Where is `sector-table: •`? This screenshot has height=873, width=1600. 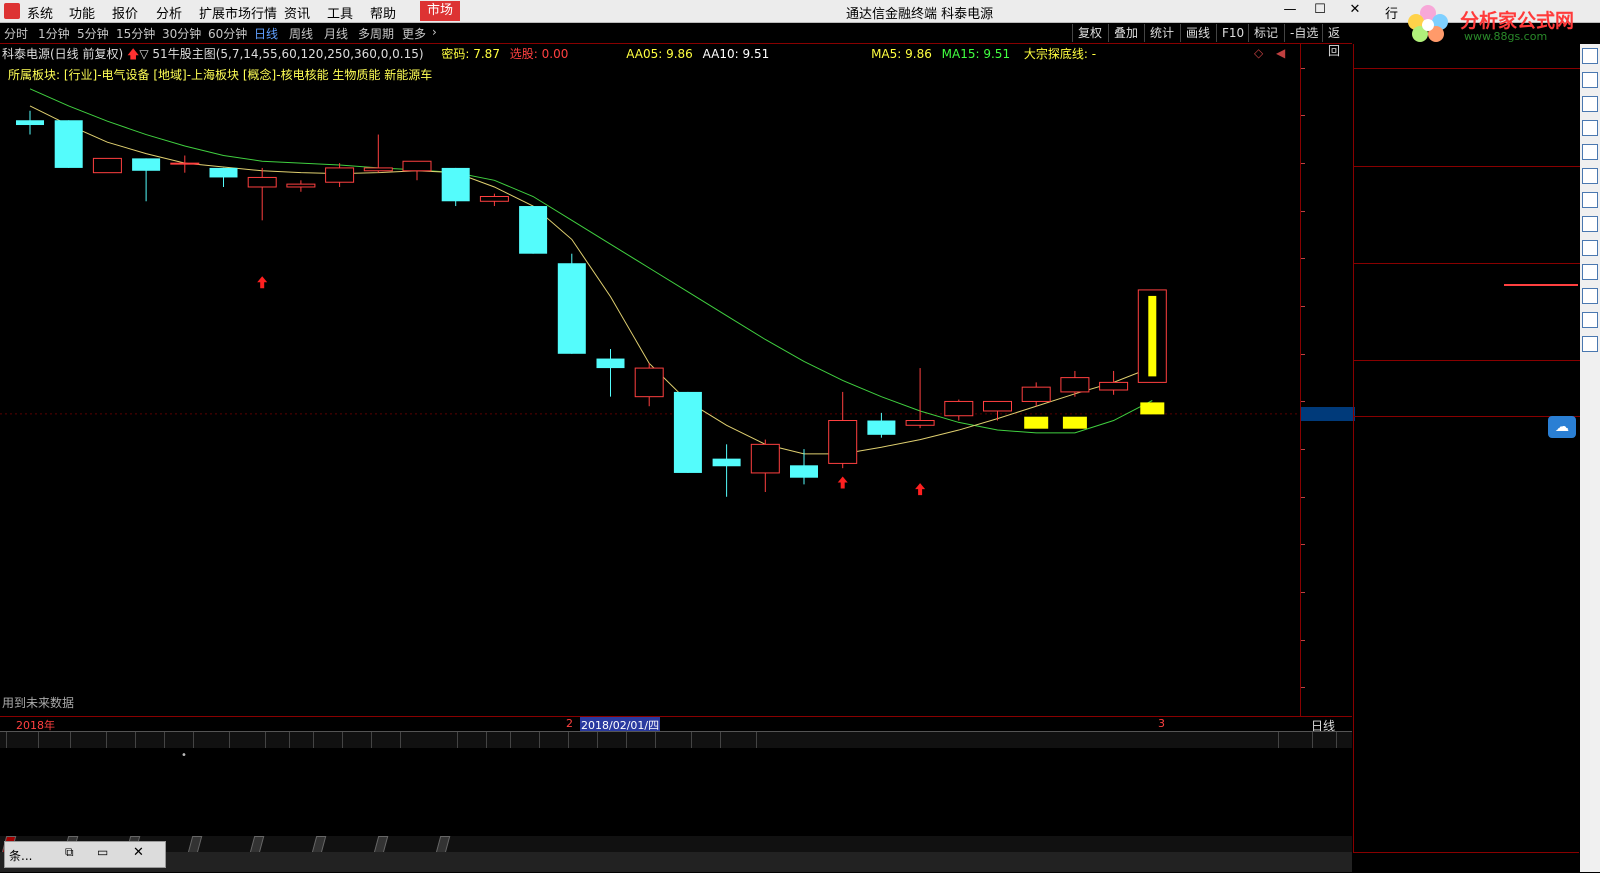 sector-table: • is located at coordinates (676, 791).